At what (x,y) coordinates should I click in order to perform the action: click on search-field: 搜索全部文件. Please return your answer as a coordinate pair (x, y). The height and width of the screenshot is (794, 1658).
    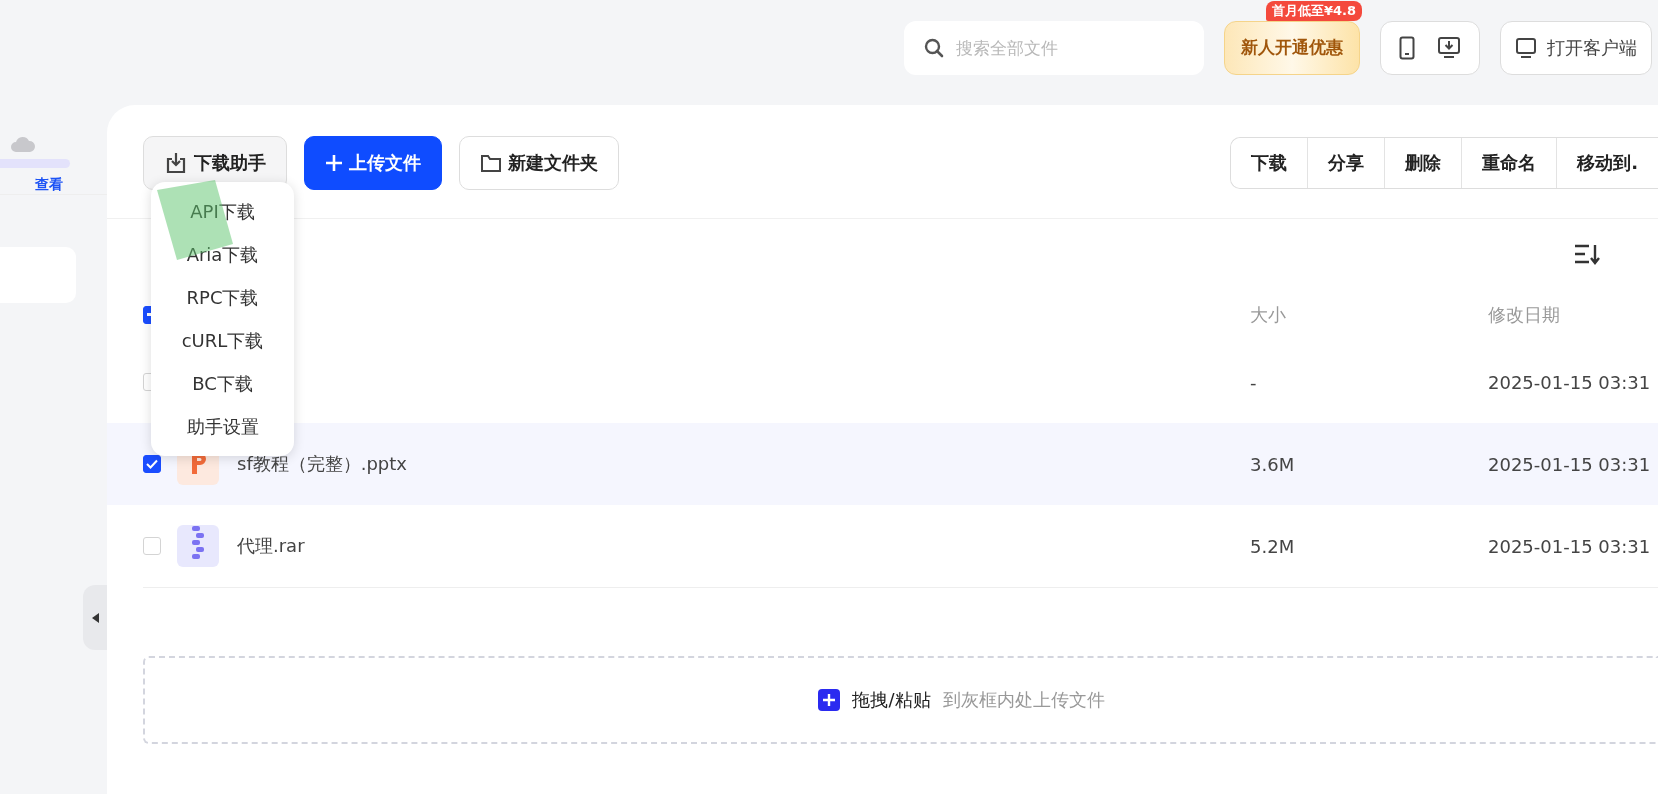
    Looking at the image, I should click on (1054, 47).